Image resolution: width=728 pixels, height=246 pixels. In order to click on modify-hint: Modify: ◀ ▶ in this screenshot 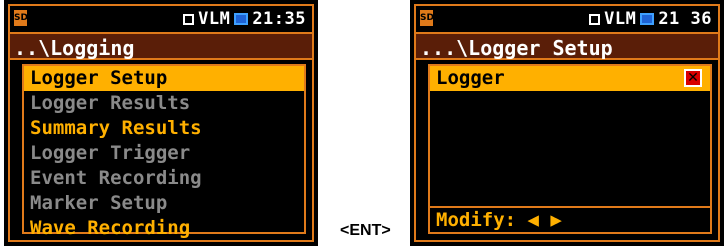, I will do `click(570, 219)`.